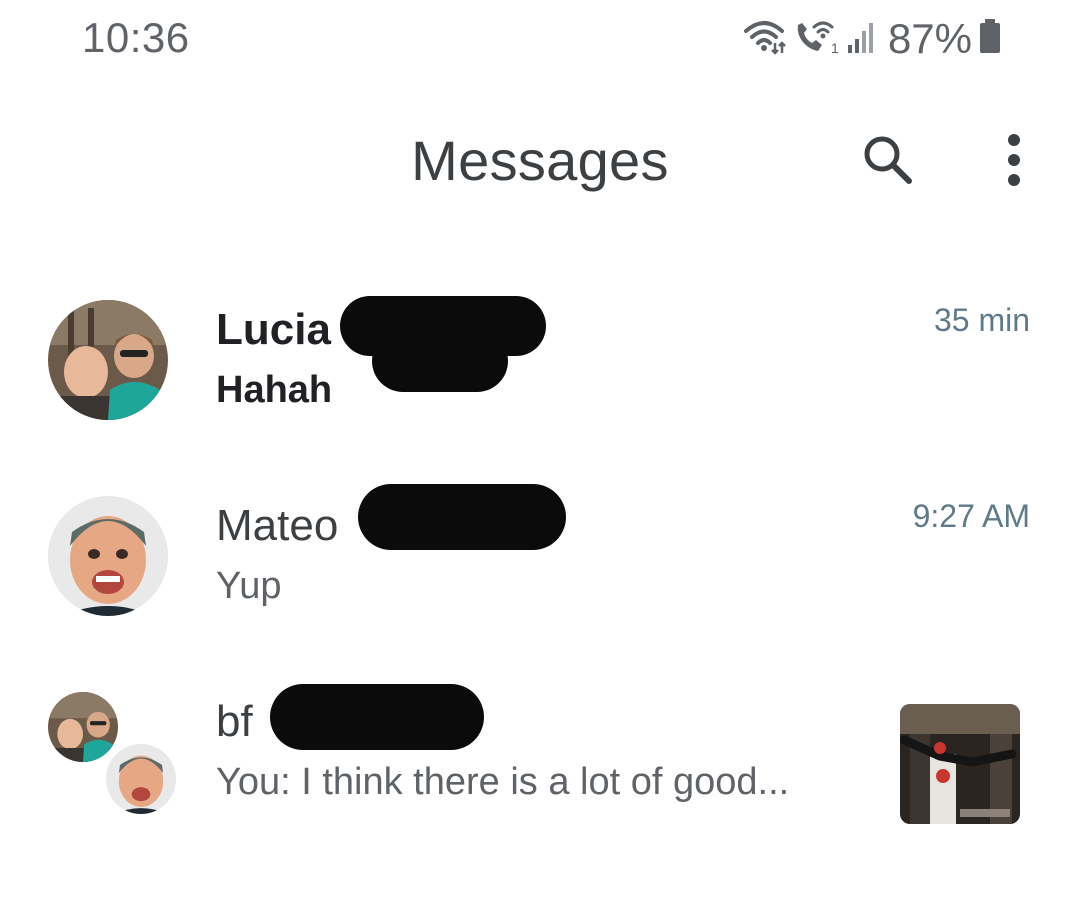 Image resolution: width=1080 pixels, height=902 pixels. Describe the element at coordinates (981, 320) in the screenshot. I see `message-time: 35 min` at that location.